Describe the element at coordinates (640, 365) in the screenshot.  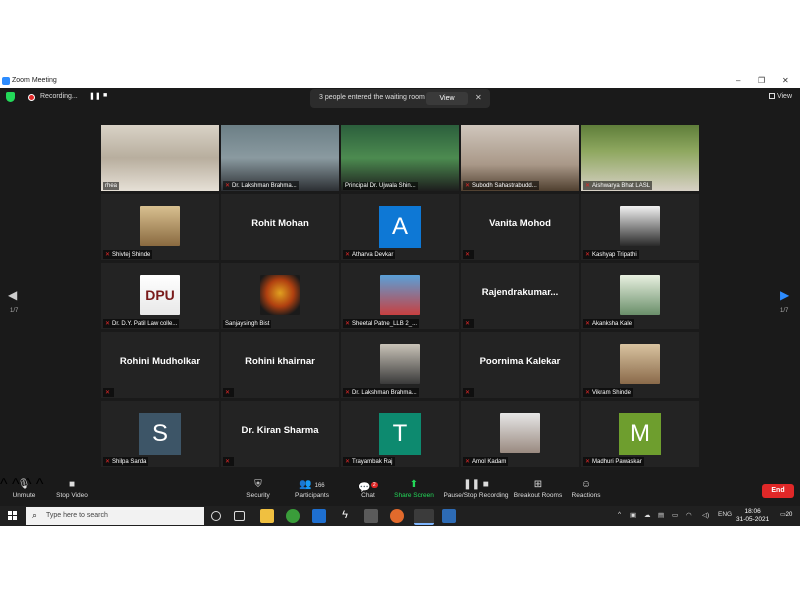
I see `participant-tile: ✕ Vikram Shinde` at that location.